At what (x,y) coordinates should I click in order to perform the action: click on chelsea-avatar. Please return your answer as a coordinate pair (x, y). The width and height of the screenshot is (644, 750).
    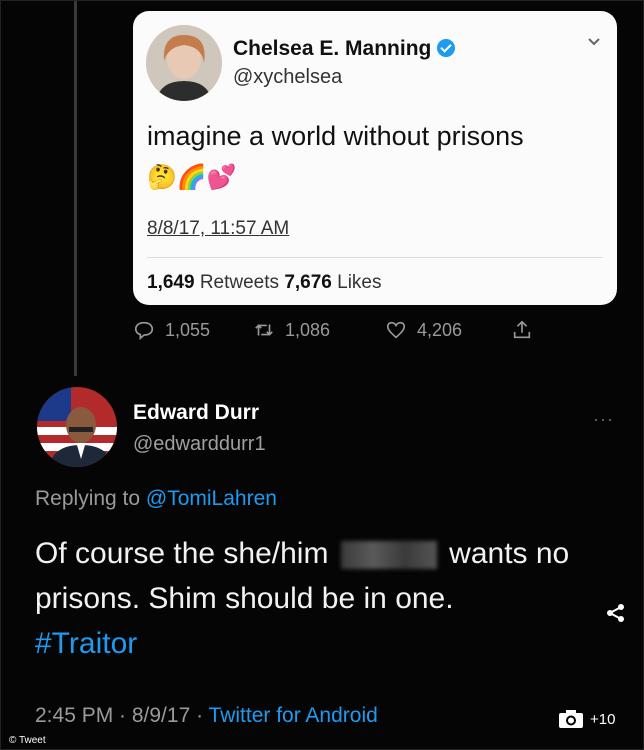
    Looking at the image, I should click on (184, 63).